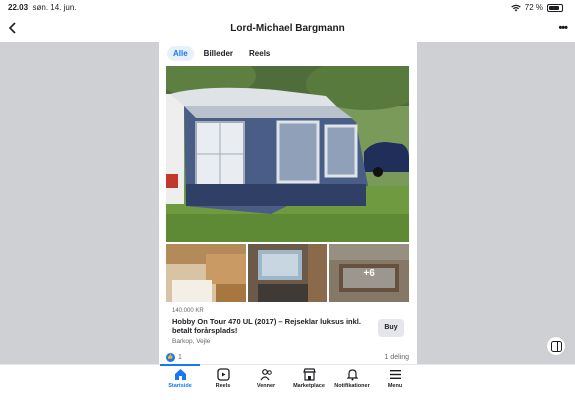  I want to click on sidebar-toggle-icon, so click(556, 346).